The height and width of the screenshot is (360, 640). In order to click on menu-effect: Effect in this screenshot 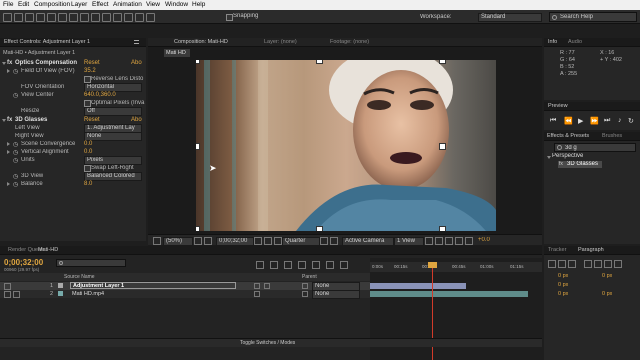, I will do `click(100, 4)`.